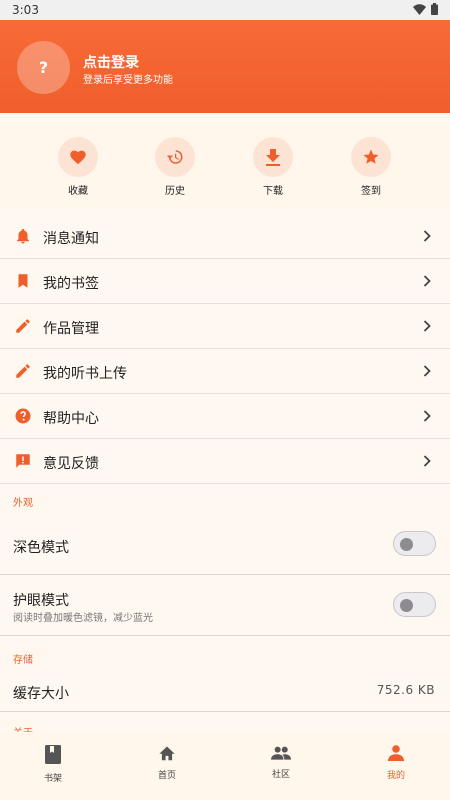  Describe the element at coordinates (225, 236) in the screenshot. I see `menu-item-notifications: 消息通知` at that location.